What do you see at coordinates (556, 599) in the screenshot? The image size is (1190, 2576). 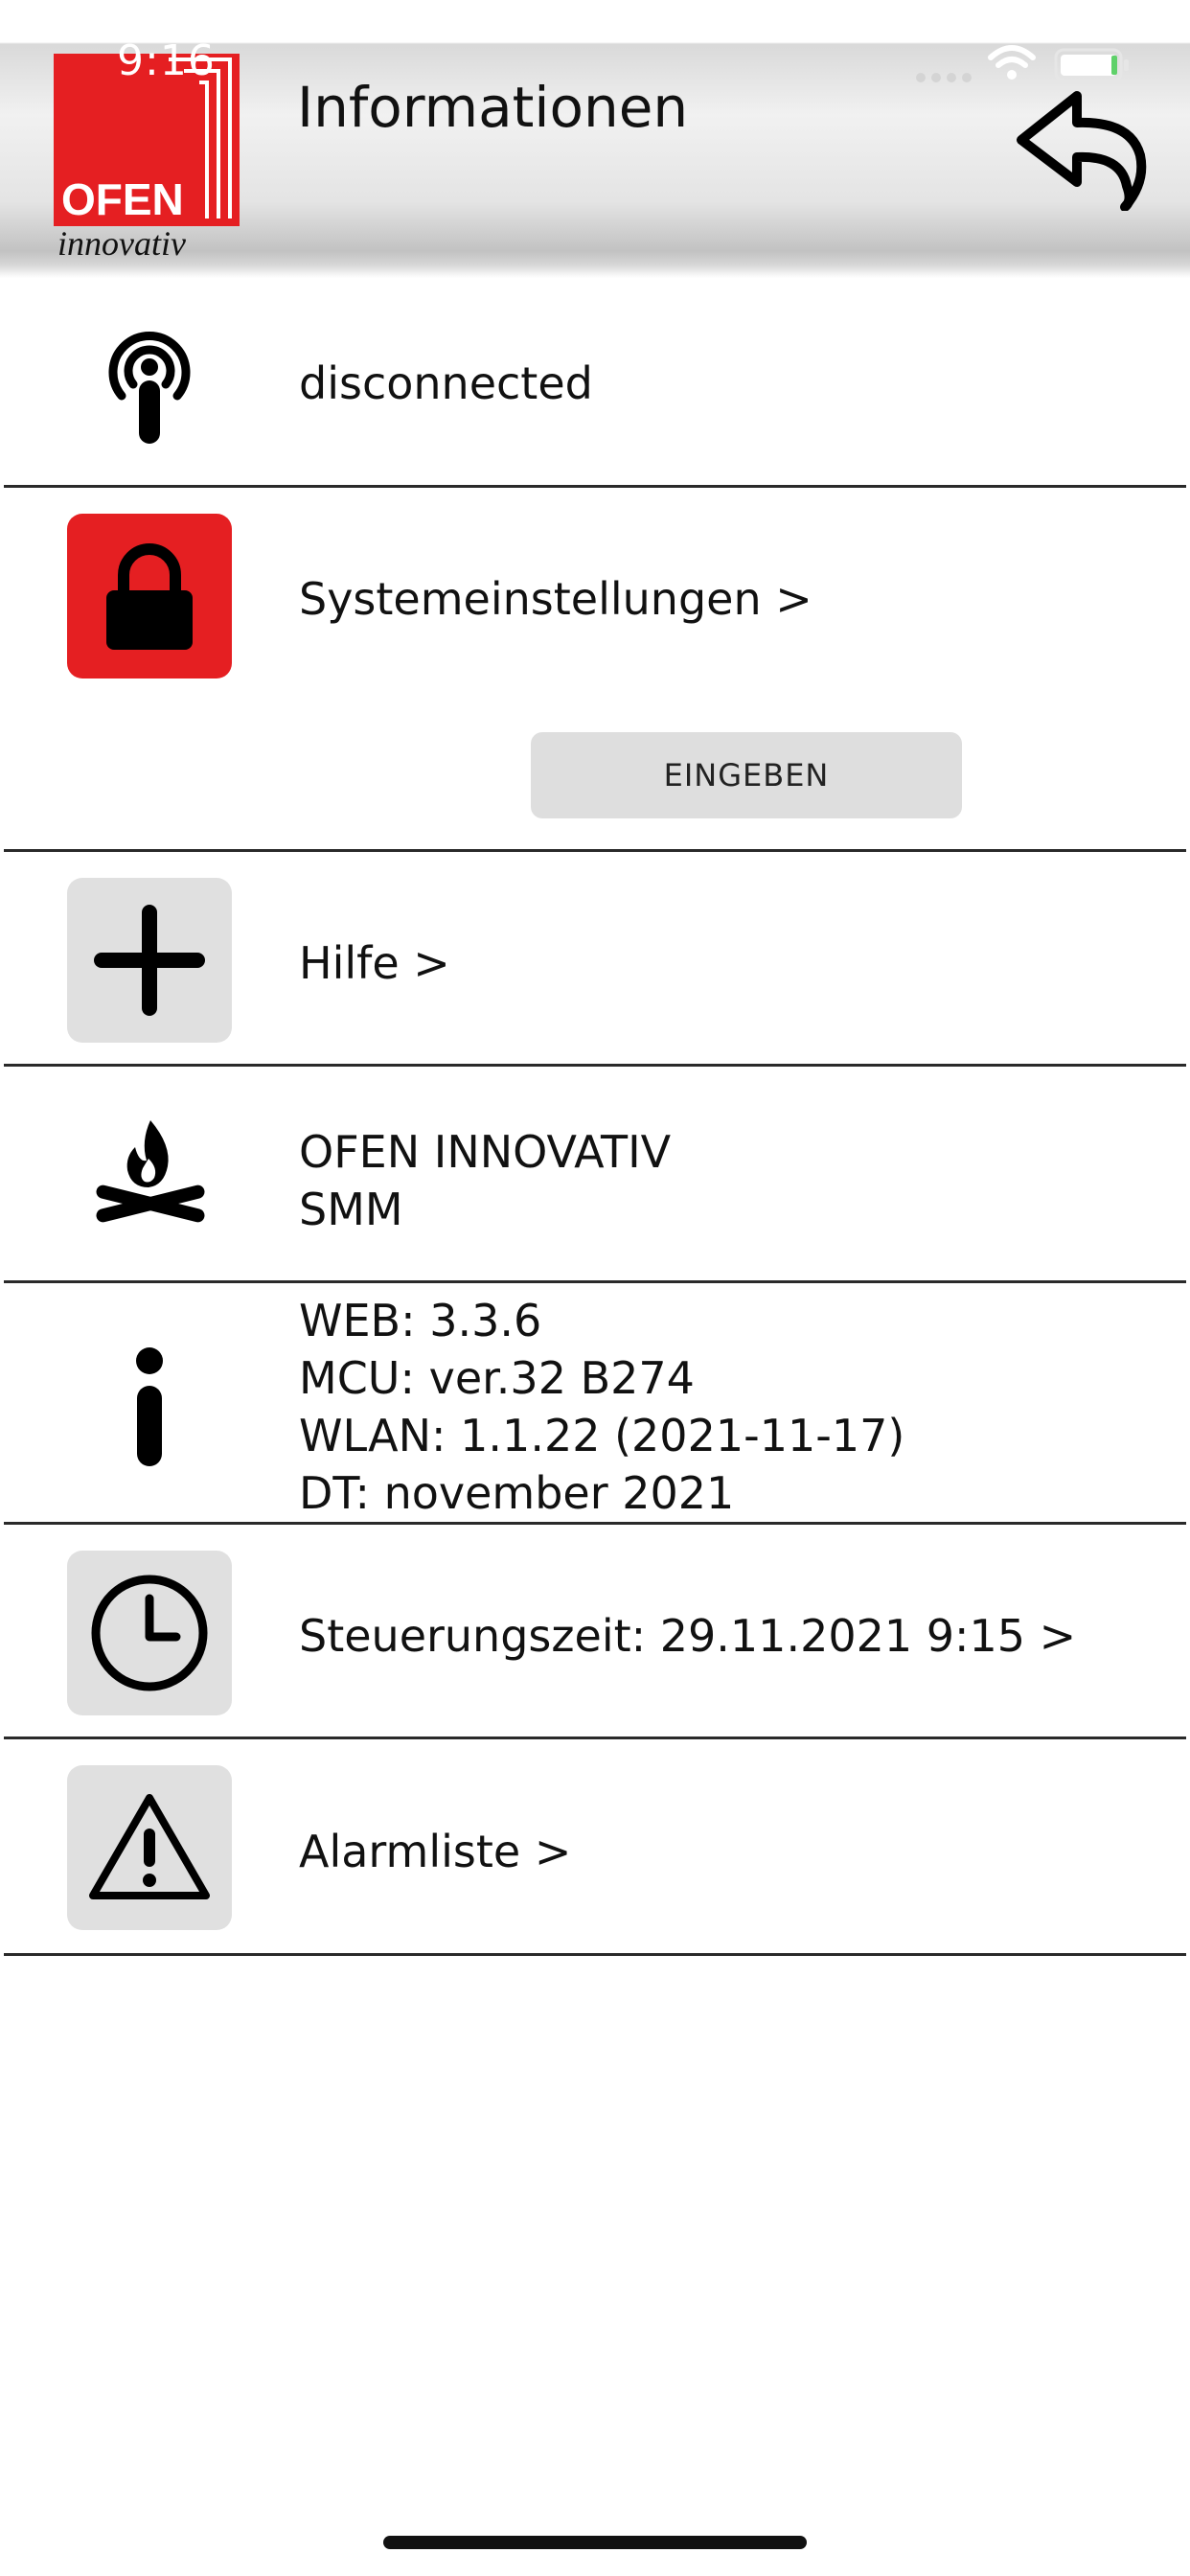 I see `system-settings-link: Systemeinstellungen >` at bounding box center [556, 599].